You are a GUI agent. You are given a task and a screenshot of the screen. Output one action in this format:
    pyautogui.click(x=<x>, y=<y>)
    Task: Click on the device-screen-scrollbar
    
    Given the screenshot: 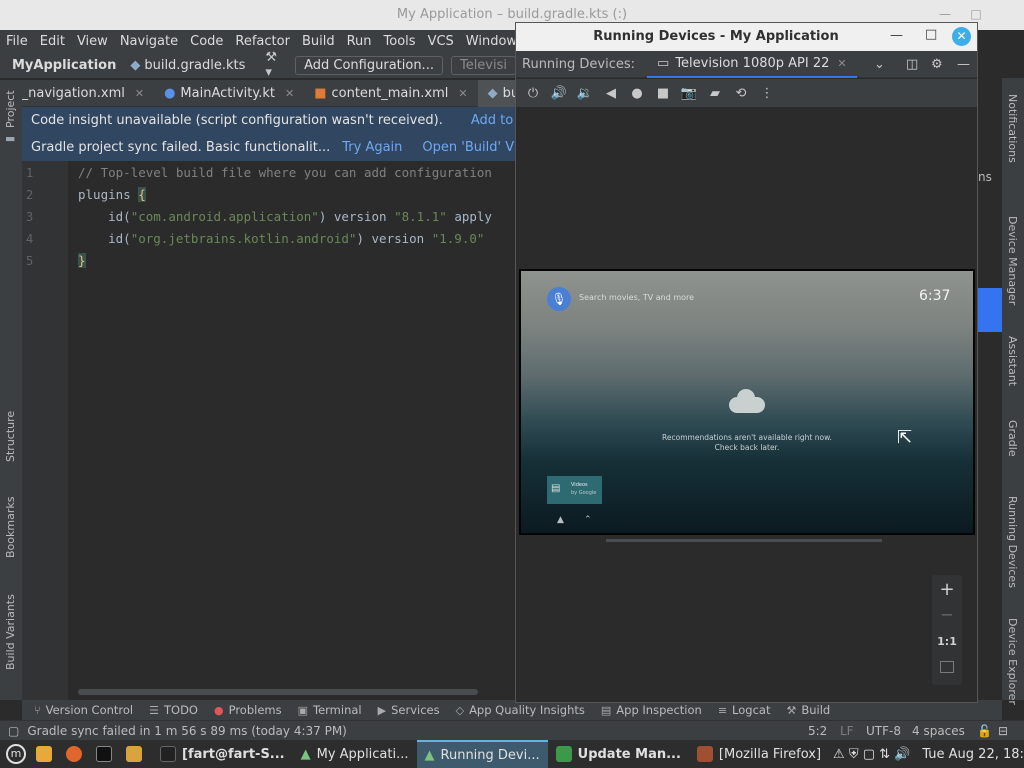 What is the action you would take?
    pyautogui.click(x=744, y=540)
    